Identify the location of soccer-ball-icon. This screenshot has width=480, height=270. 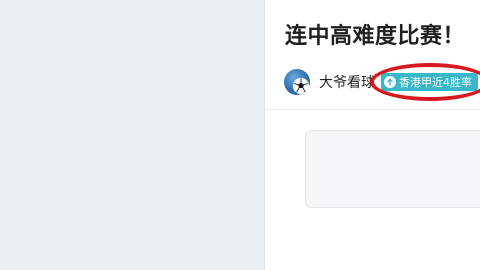
(301, 86).